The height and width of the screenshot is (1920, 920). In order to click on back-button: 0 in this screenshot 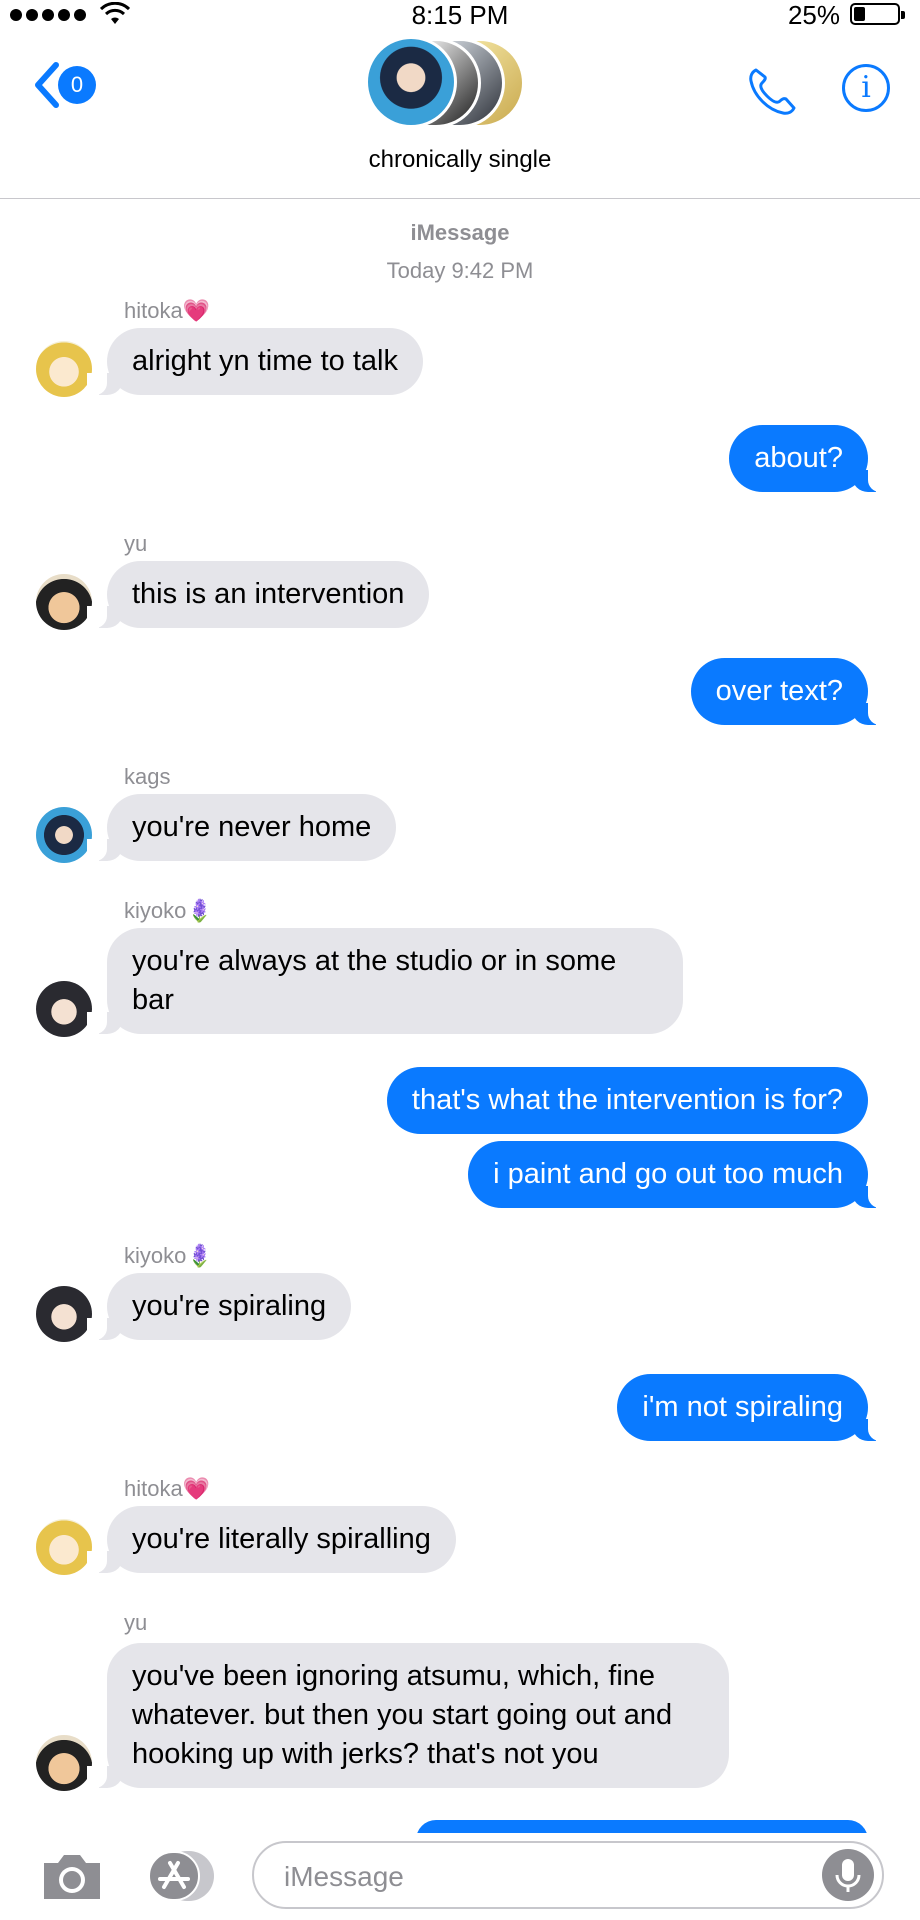, I will do `click(63, 85)`.